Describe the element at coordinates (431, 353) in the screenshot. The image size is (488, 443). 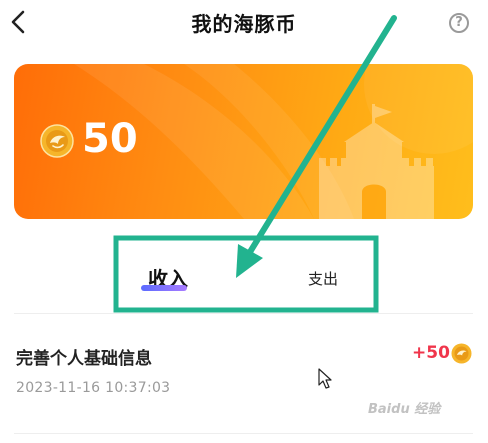
I see `record-amount: +50` at that location.